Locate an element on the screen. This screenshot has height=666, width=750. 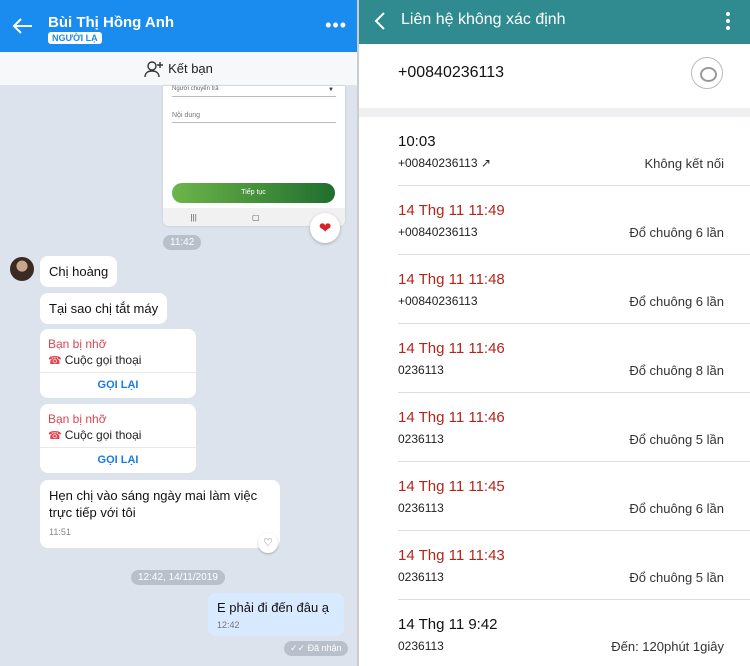
chat-header: Bùi Thị Hồng Anh NGƯỜI LẠ ••• is located at coordinates (178, 26).